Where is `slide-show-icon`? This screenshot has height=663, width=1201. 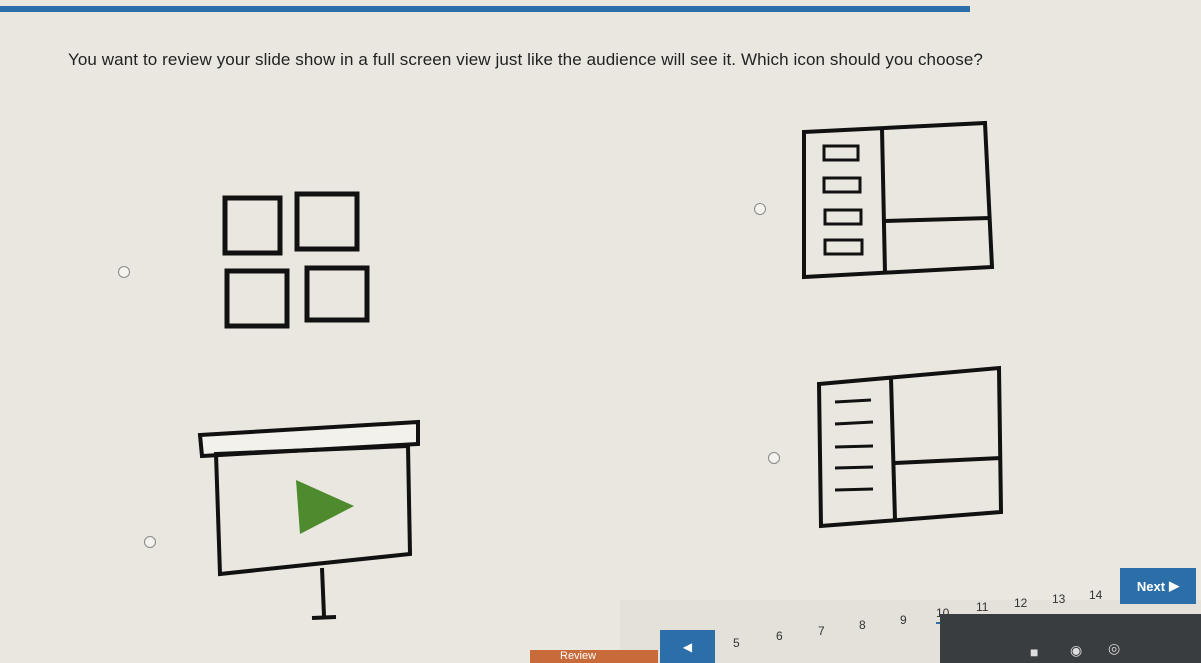 slide-show-icon is located at coordinates (311, 525).